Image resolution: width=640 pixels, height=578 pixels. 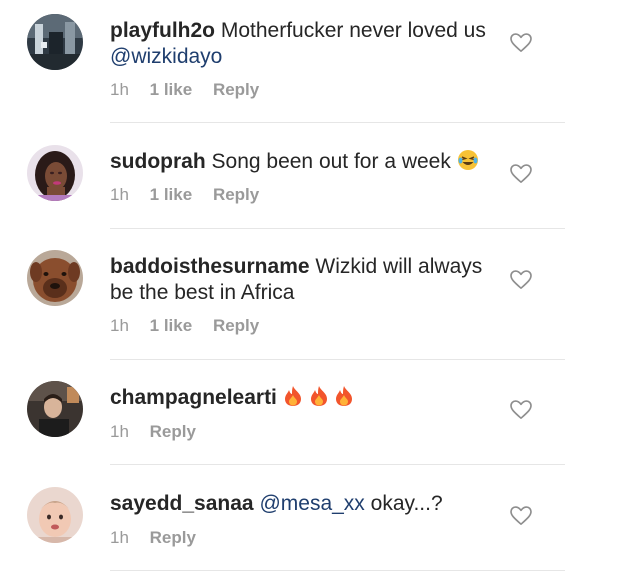 What do you see at coordinates (467, 160) in the screenshot?
I see `laughing-crying-face-icon` at bounding box center [467, 160].